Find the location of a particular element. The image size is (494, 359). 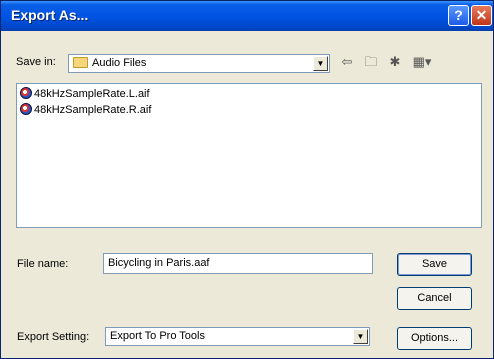

list-item: 48kHzSampleRate.L.aif is located at coordinates (85, 94).